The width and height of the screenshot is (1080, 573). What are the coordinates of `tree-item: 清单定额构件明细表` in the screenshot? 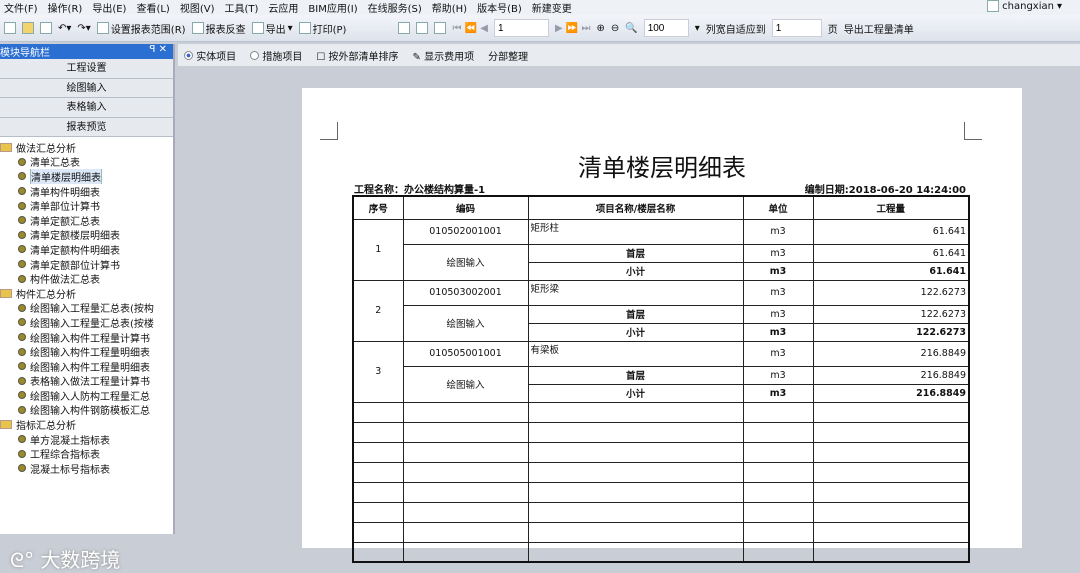 It's located at (86, 249).